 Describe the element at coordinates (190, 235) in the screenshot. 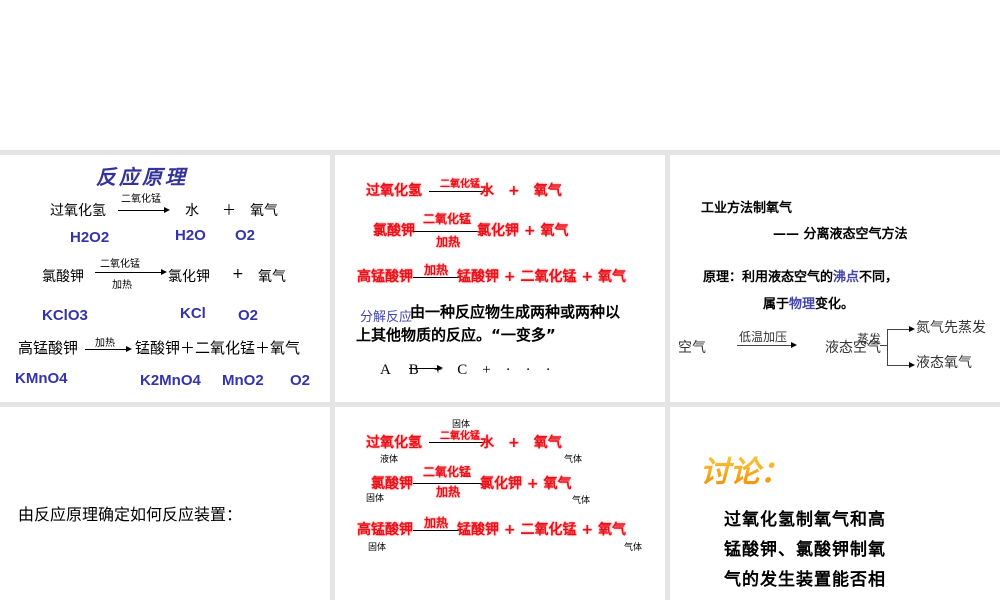

I see `formula: H2O` at that location.